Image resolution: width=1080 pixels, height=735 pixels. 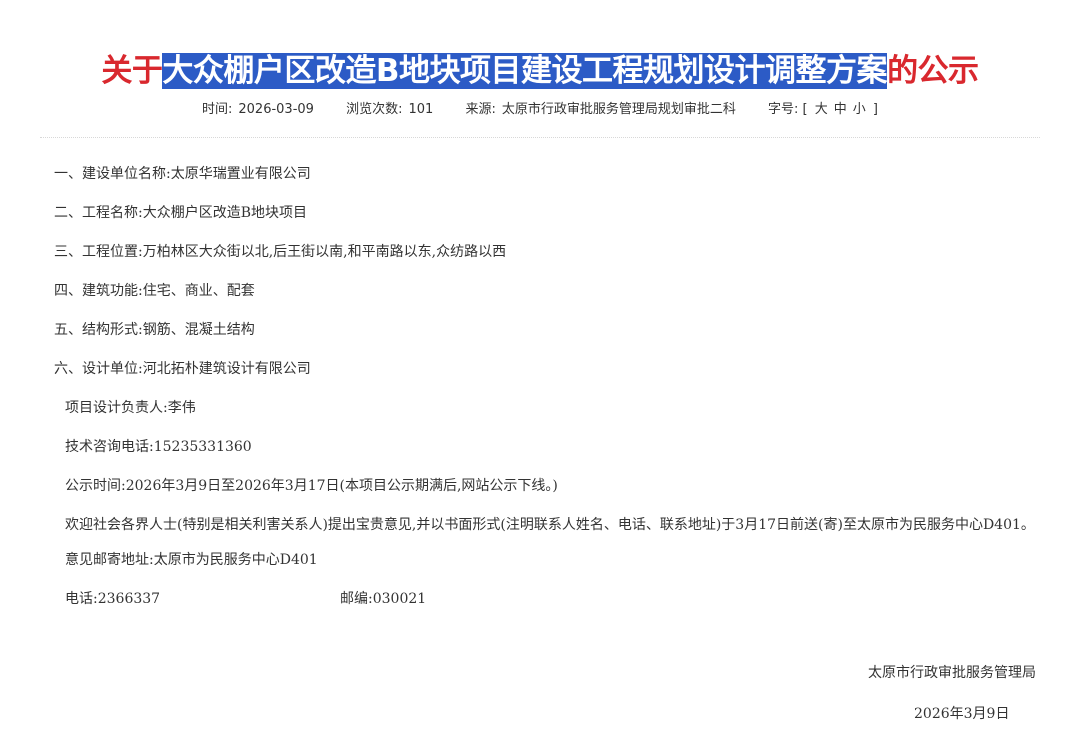 I want to click on fontsize-label: 字号:, so click(x=783, y=109).